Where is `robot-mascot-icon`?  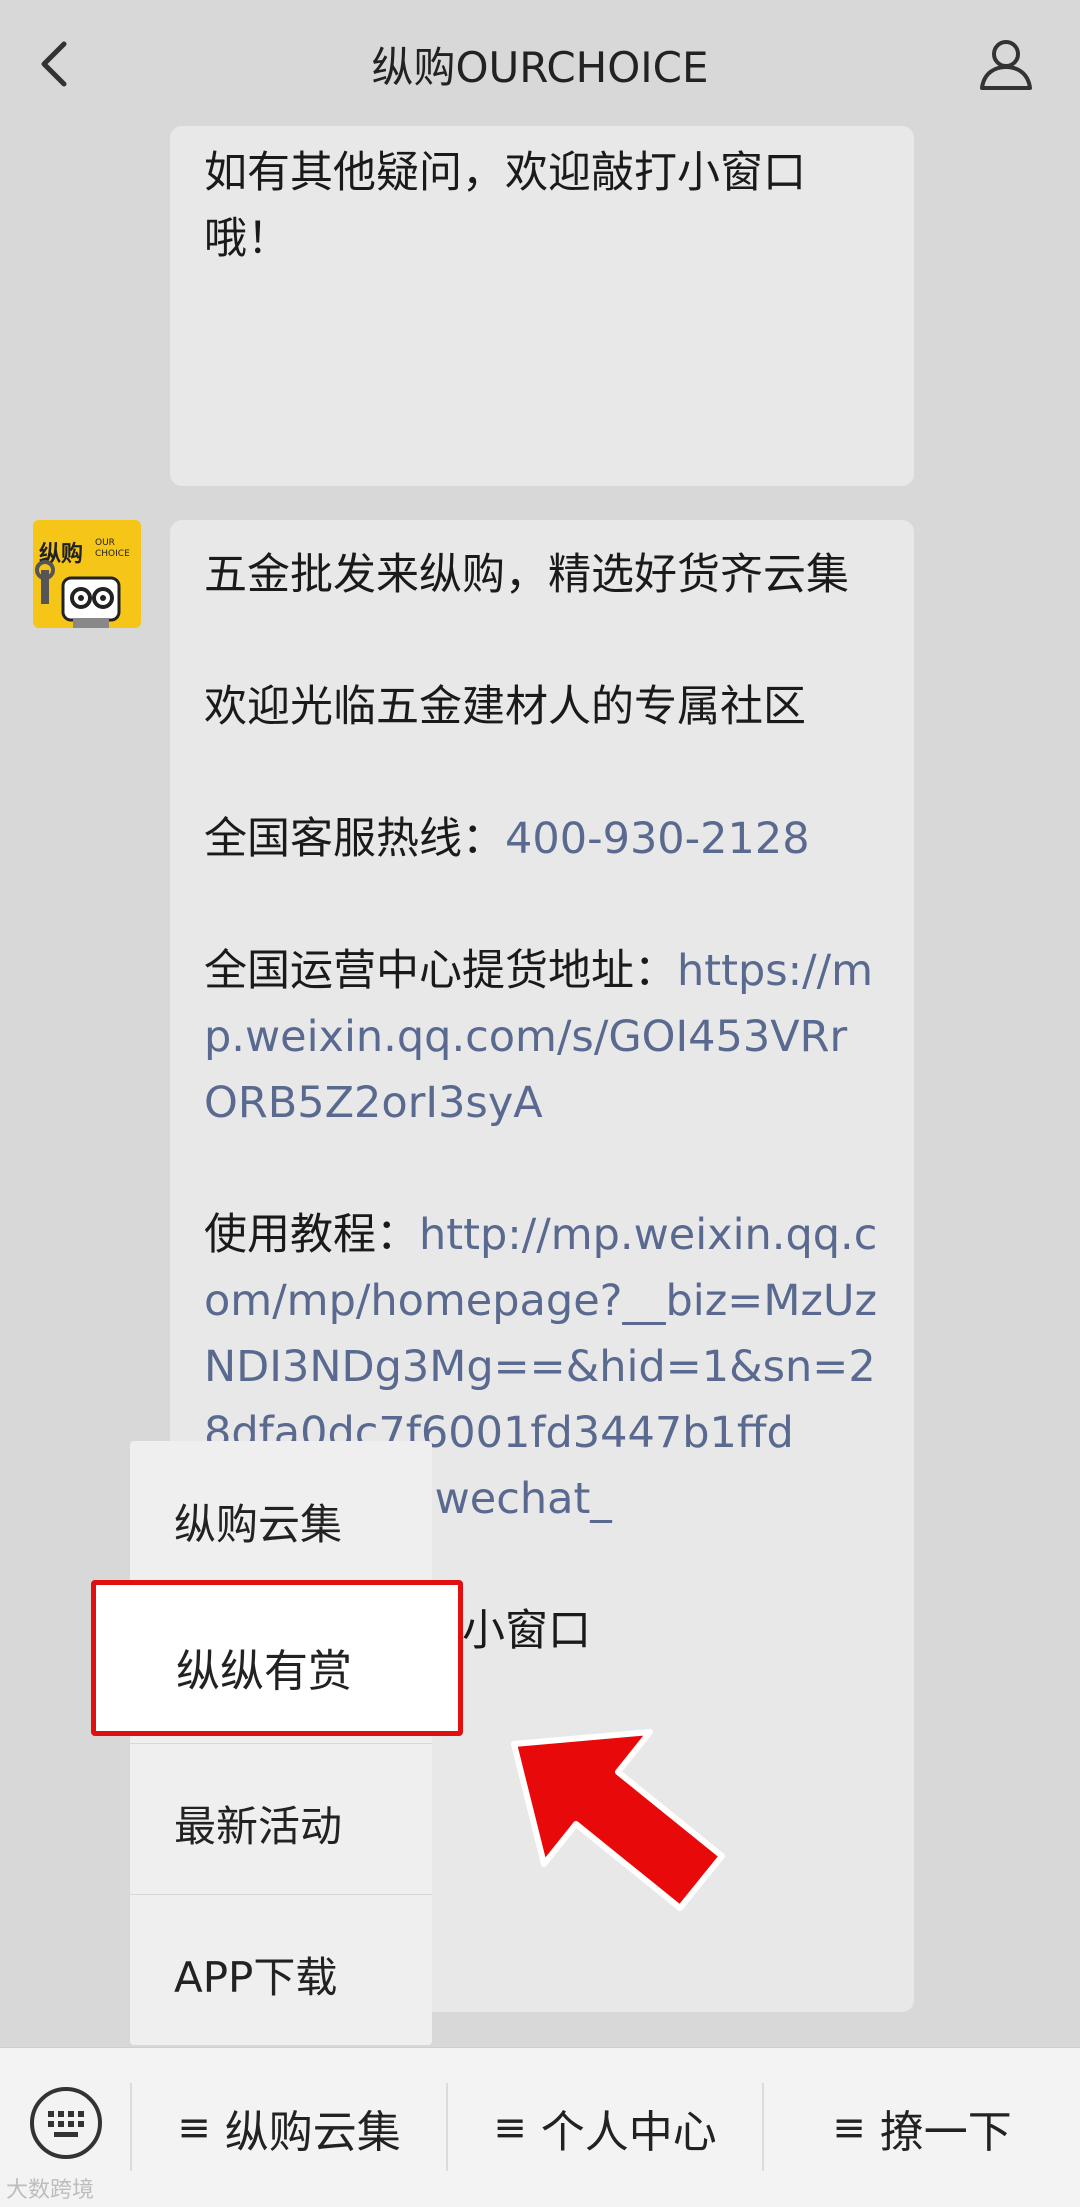
robot-mascot-icon is located at coordinates (78, 594).